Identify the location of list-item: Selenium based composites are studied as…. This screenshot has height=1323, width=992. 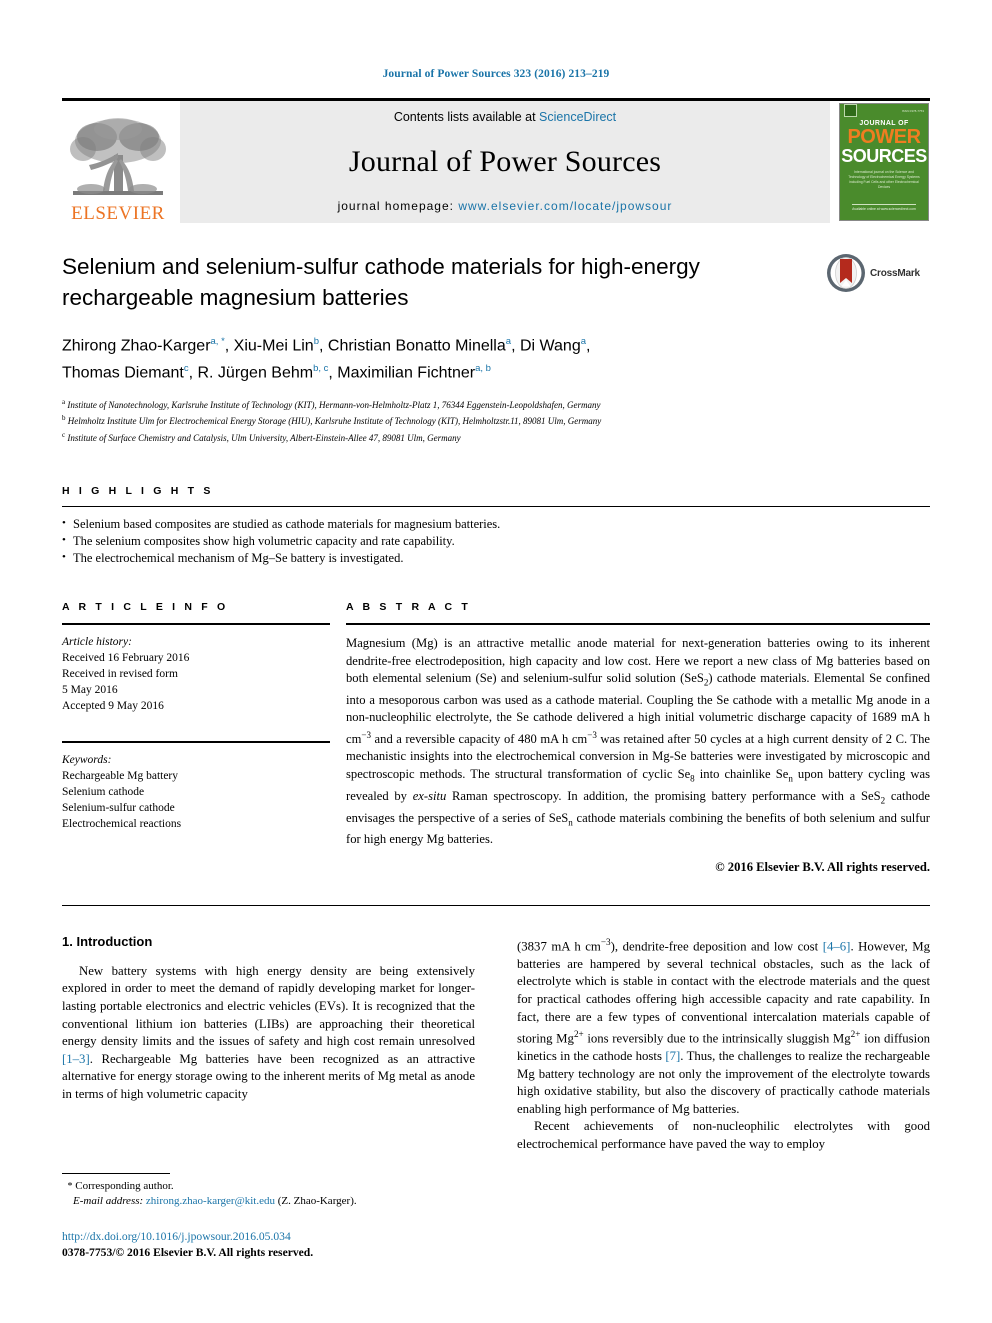
(496, 524).